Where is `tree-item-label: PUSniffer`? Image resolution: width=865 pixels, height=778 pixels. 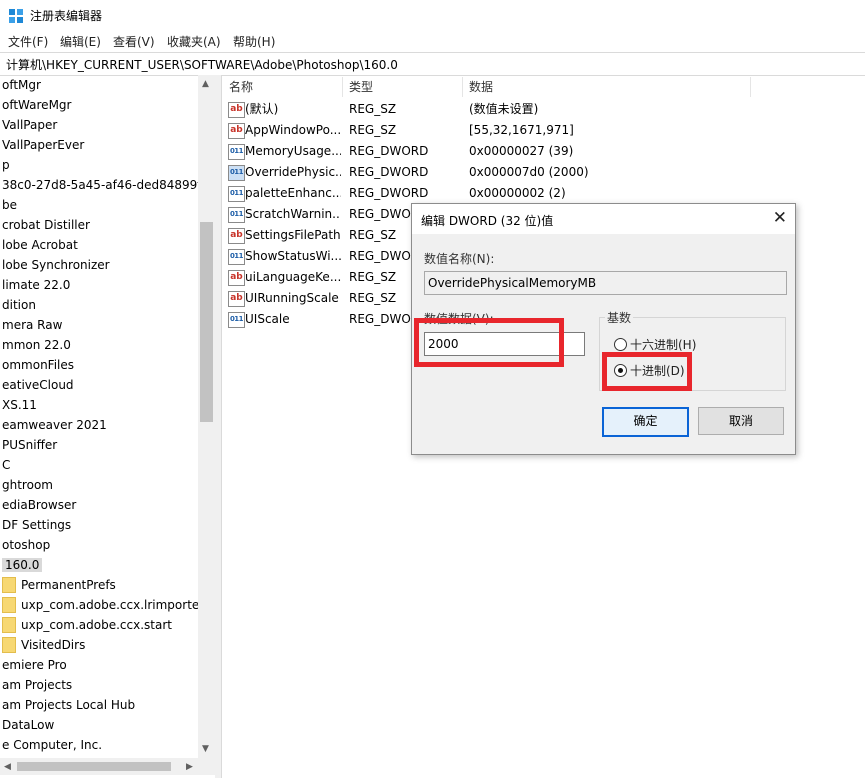 tree-item-label: PUSniffer is located at coordinates (30, 445).